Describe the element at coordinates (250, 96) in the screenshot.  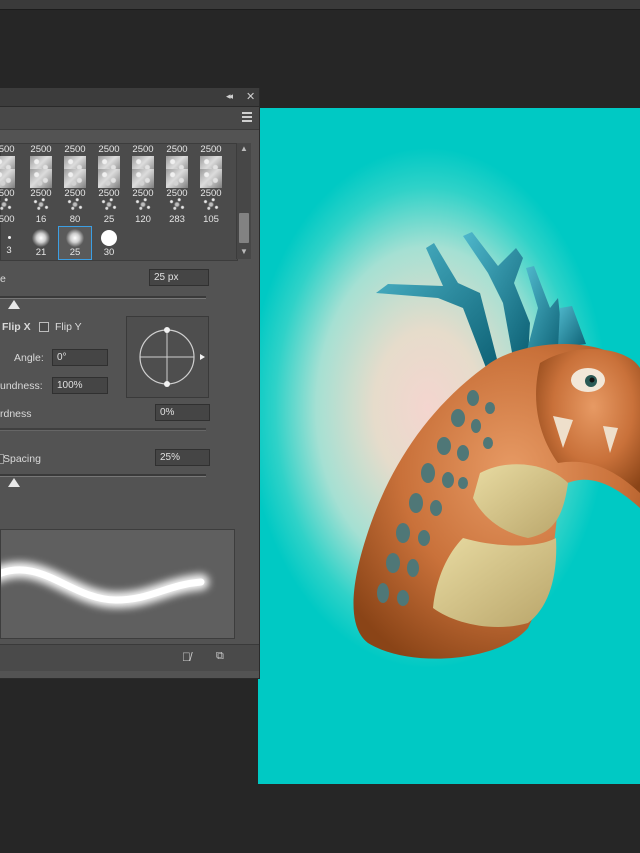
I see `close-icon: ✕` at that location.